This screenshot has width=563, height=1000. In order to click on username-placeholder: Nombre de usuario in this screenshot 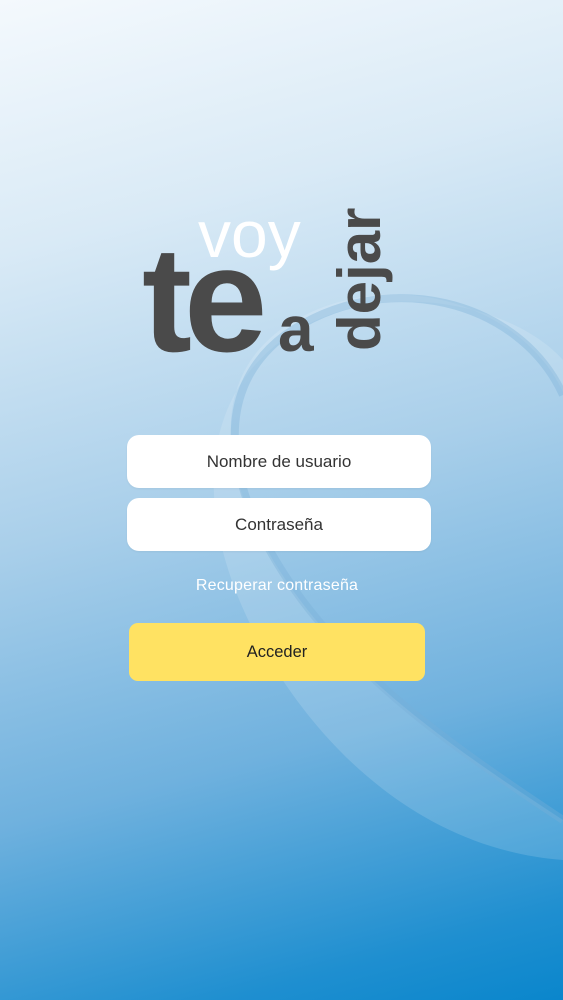, I will do `click(279, 461)`.